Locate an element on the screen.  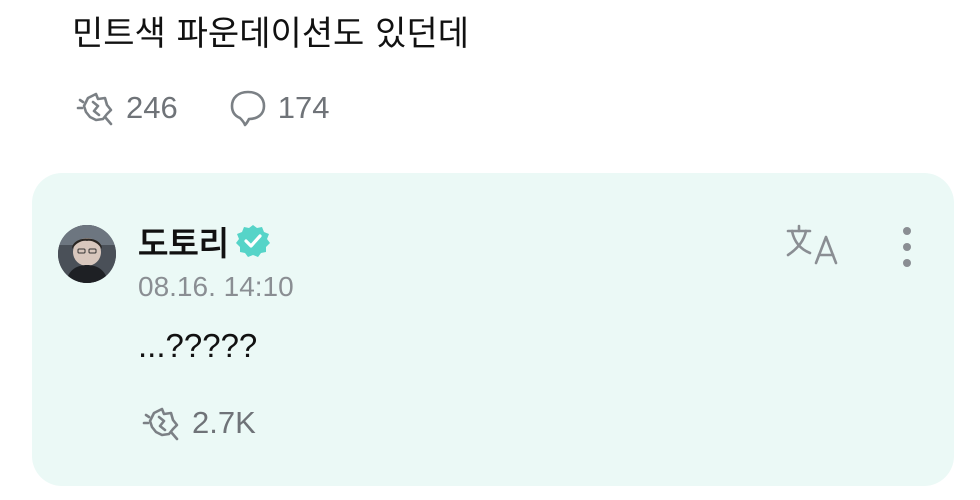
translate-icon is located at coordinates (812, 244).